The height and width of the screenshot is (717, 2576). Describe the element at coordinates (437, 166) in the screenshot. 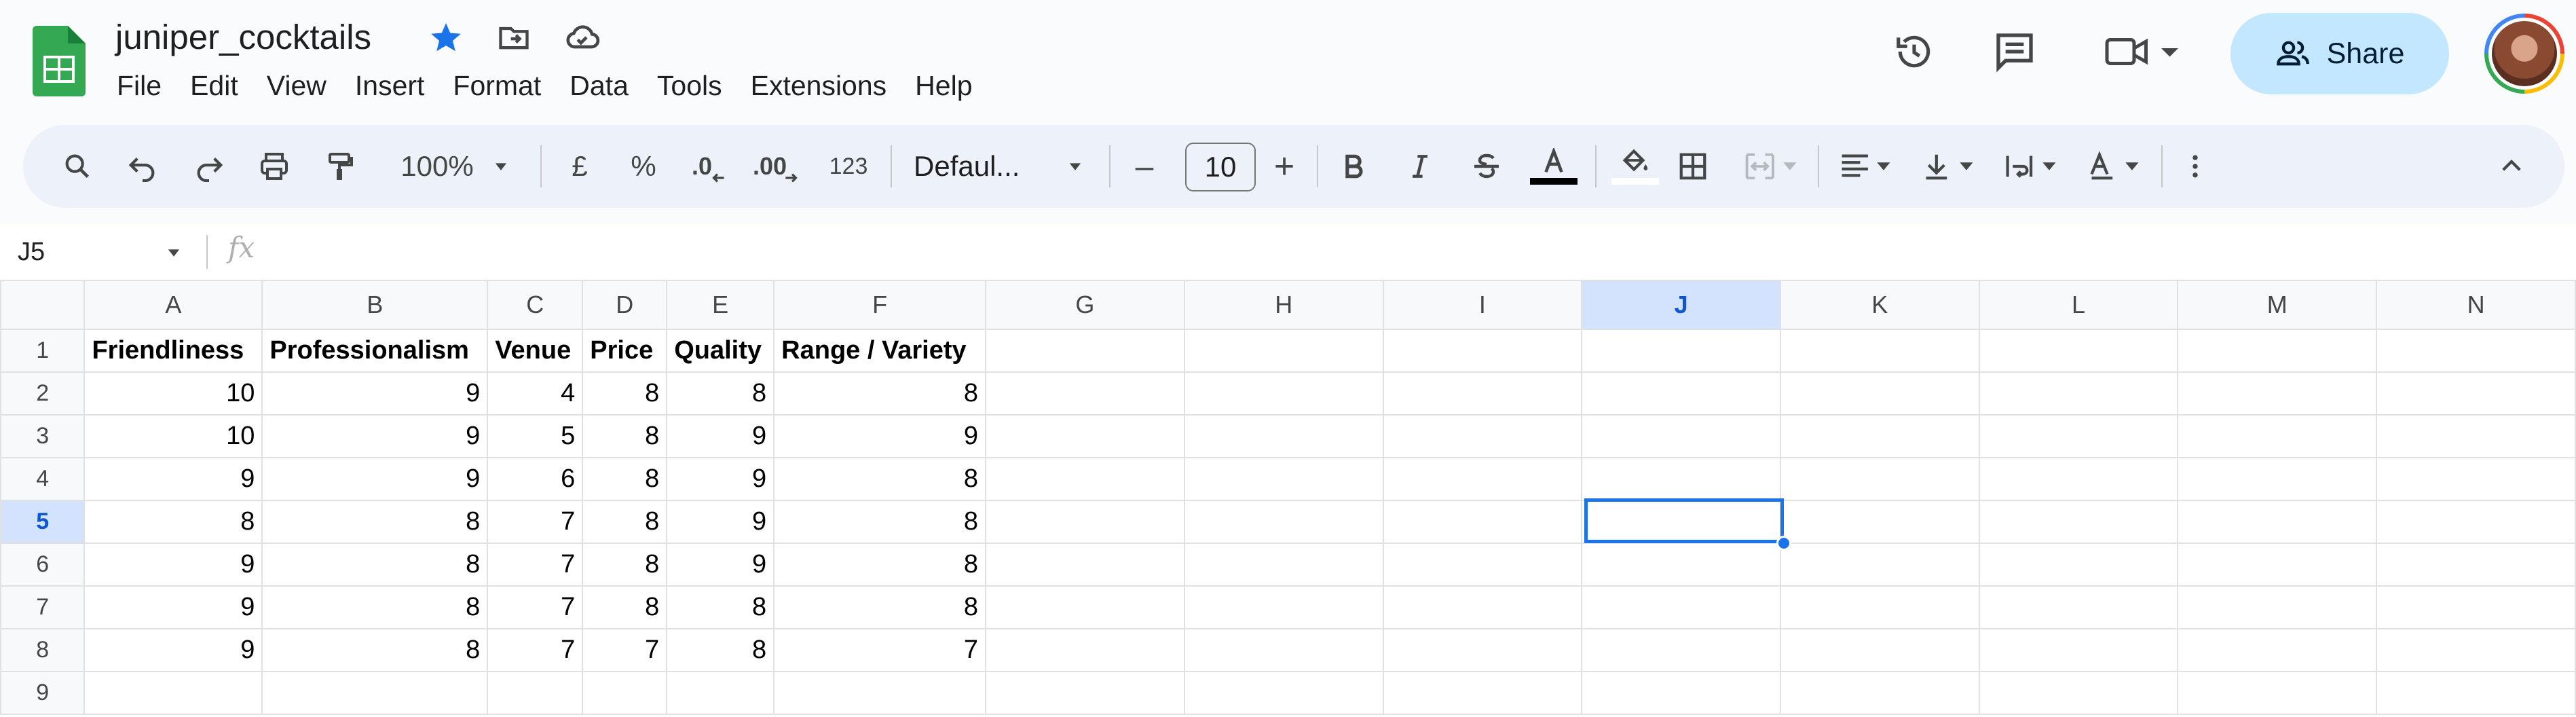

I see `zoom-select: 100%` at that location.